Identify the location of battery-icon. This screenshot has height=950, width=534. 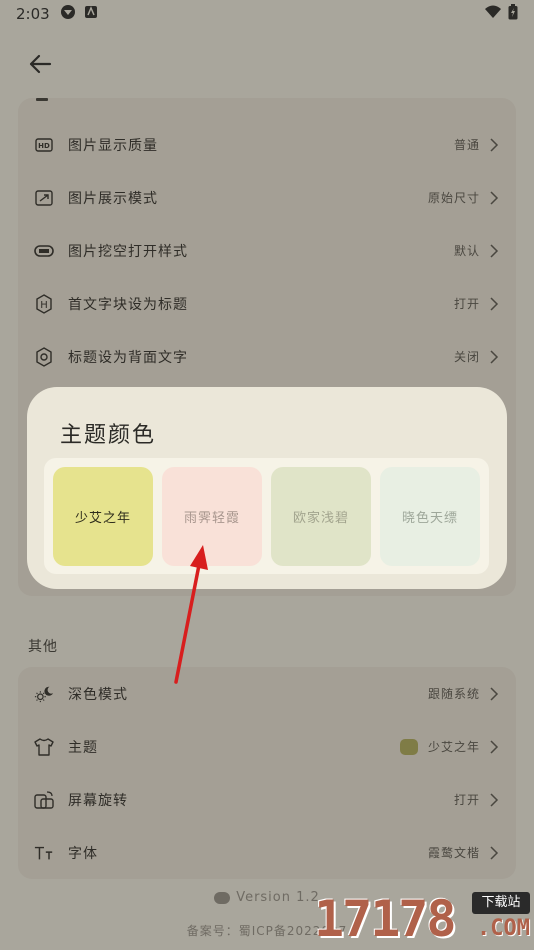
(513, 14).